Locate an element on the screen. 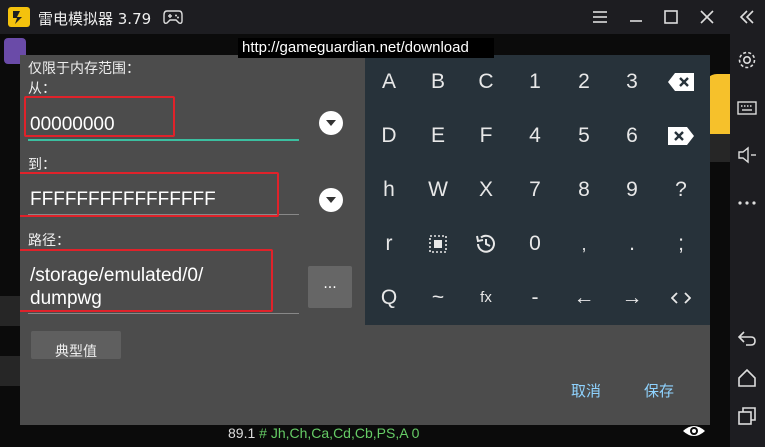 The image size is (765, 447). maximize-icon is located at coordinates (671, 17).